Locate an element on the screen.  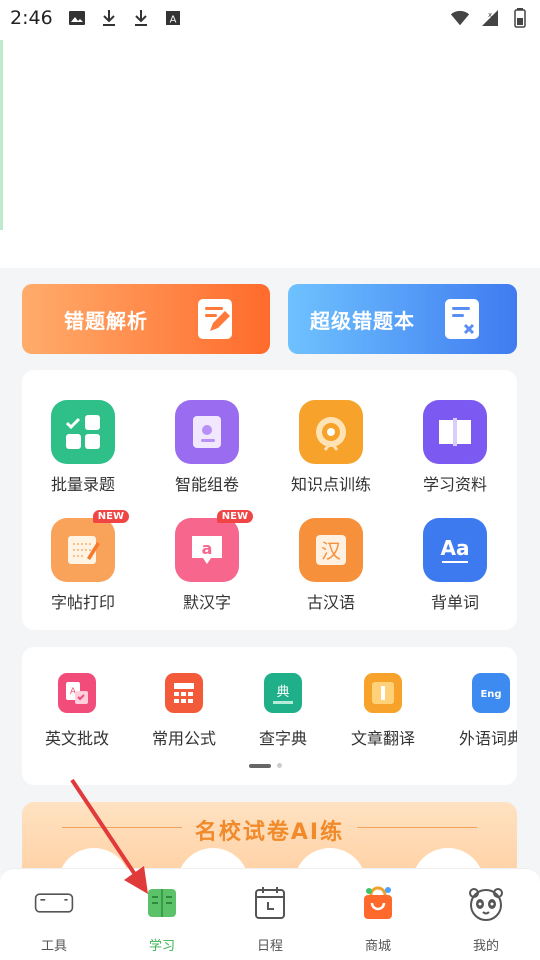
tab-label: 工具 is located at coordinates (53, 946).